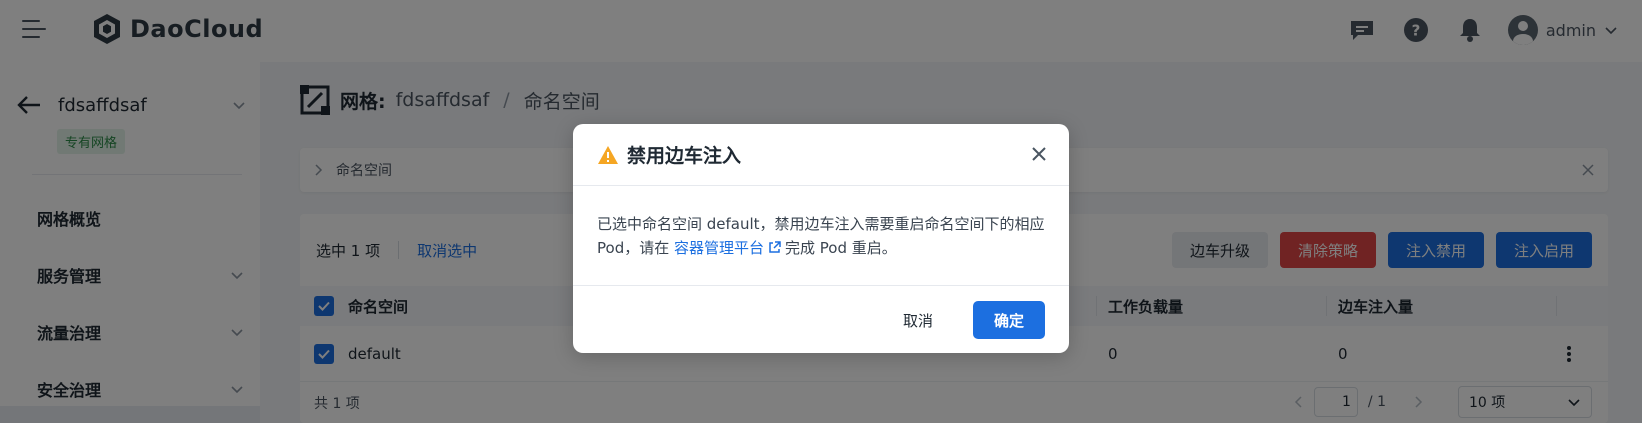 The width and height of the screenshot is (1642, 423). Describe the element at coordinates (1009, 320) in the screenshot. I see `confirm-button: 确定` at that location.